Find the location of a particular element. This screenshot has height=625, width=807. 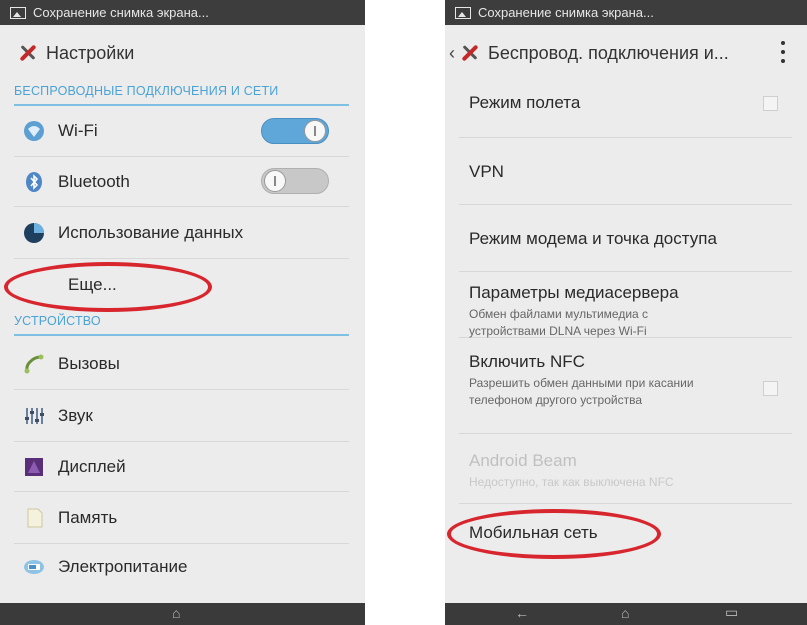

settings-item-label: Bluetooth is located at coordinates (94, 181).